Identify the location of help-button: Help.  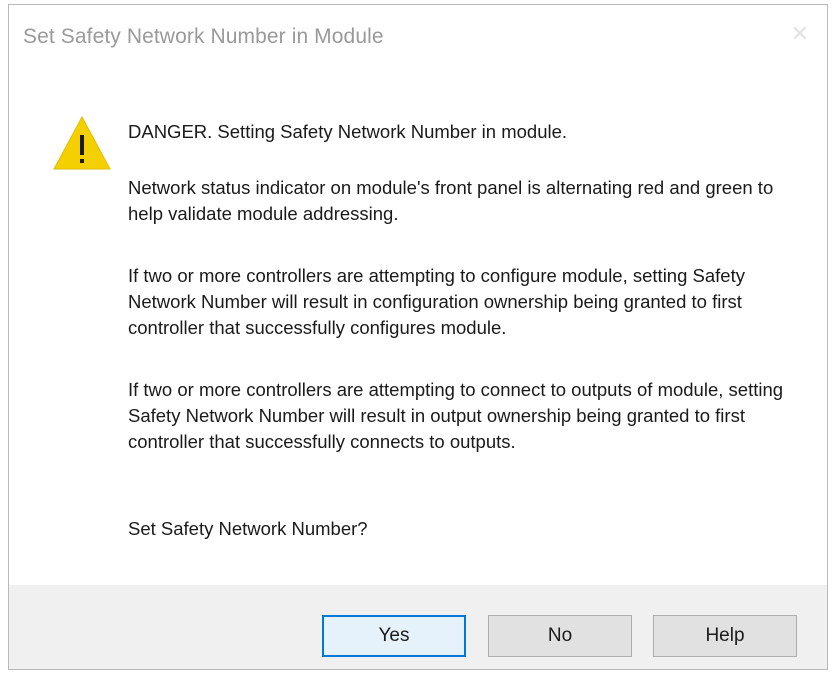
(725, 636).